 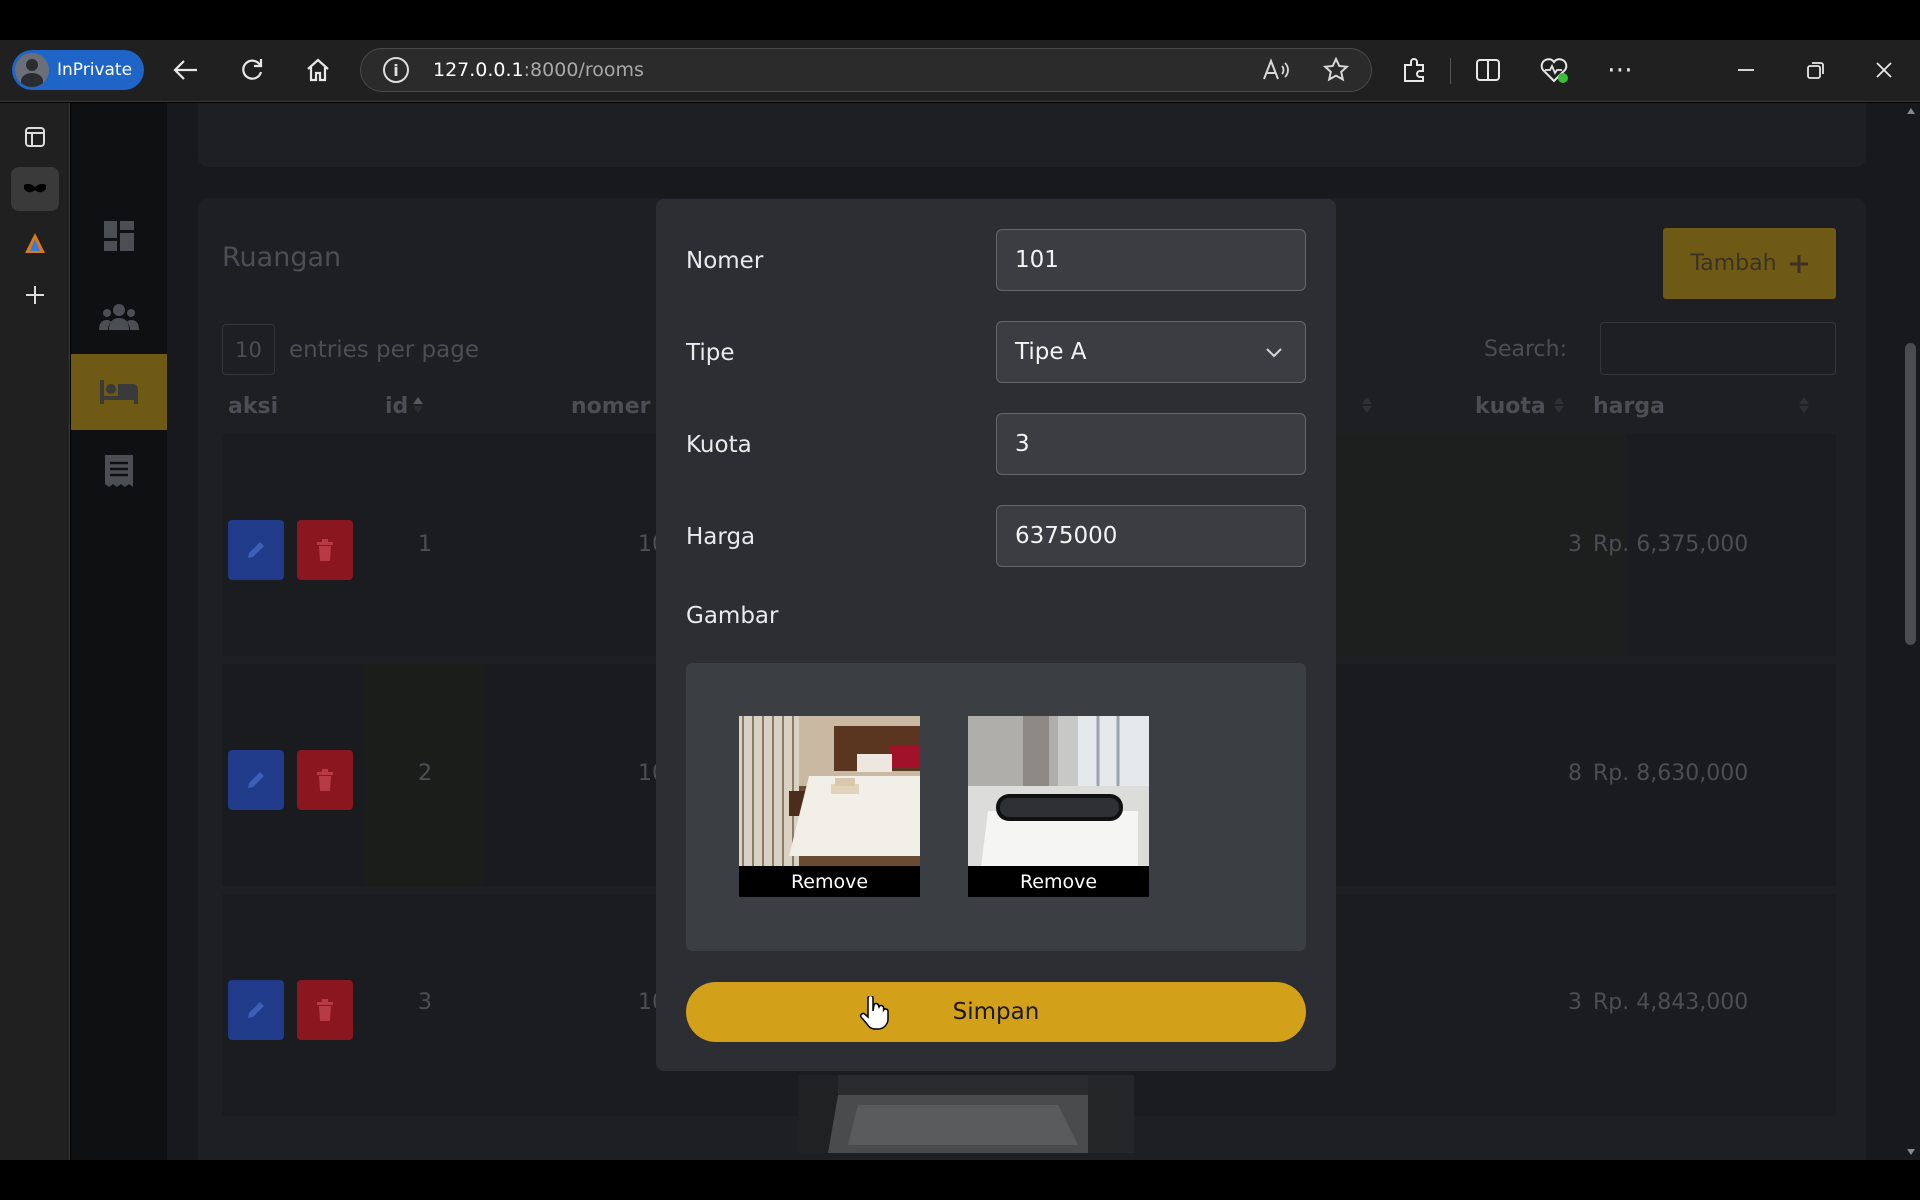 I want to click on window-bottom-strip, so click(x=960, y=1180).